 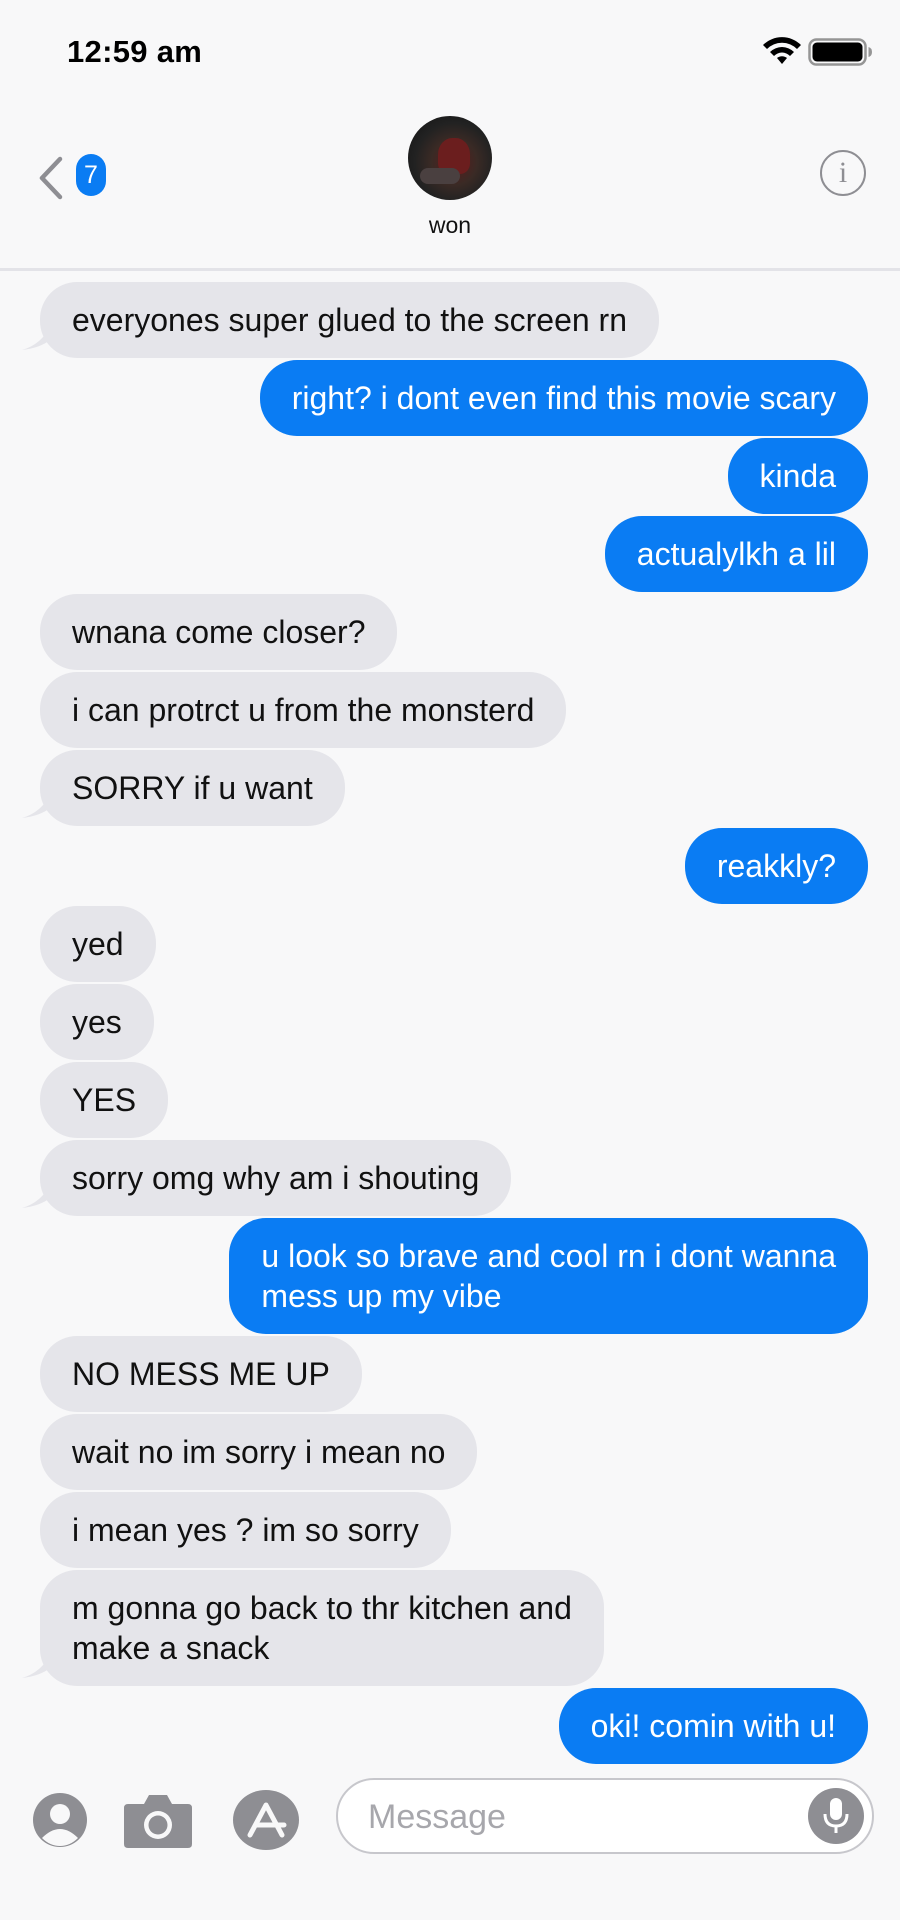 I want to click on message-bubble-received: YES, so click(x=104, y=1100).